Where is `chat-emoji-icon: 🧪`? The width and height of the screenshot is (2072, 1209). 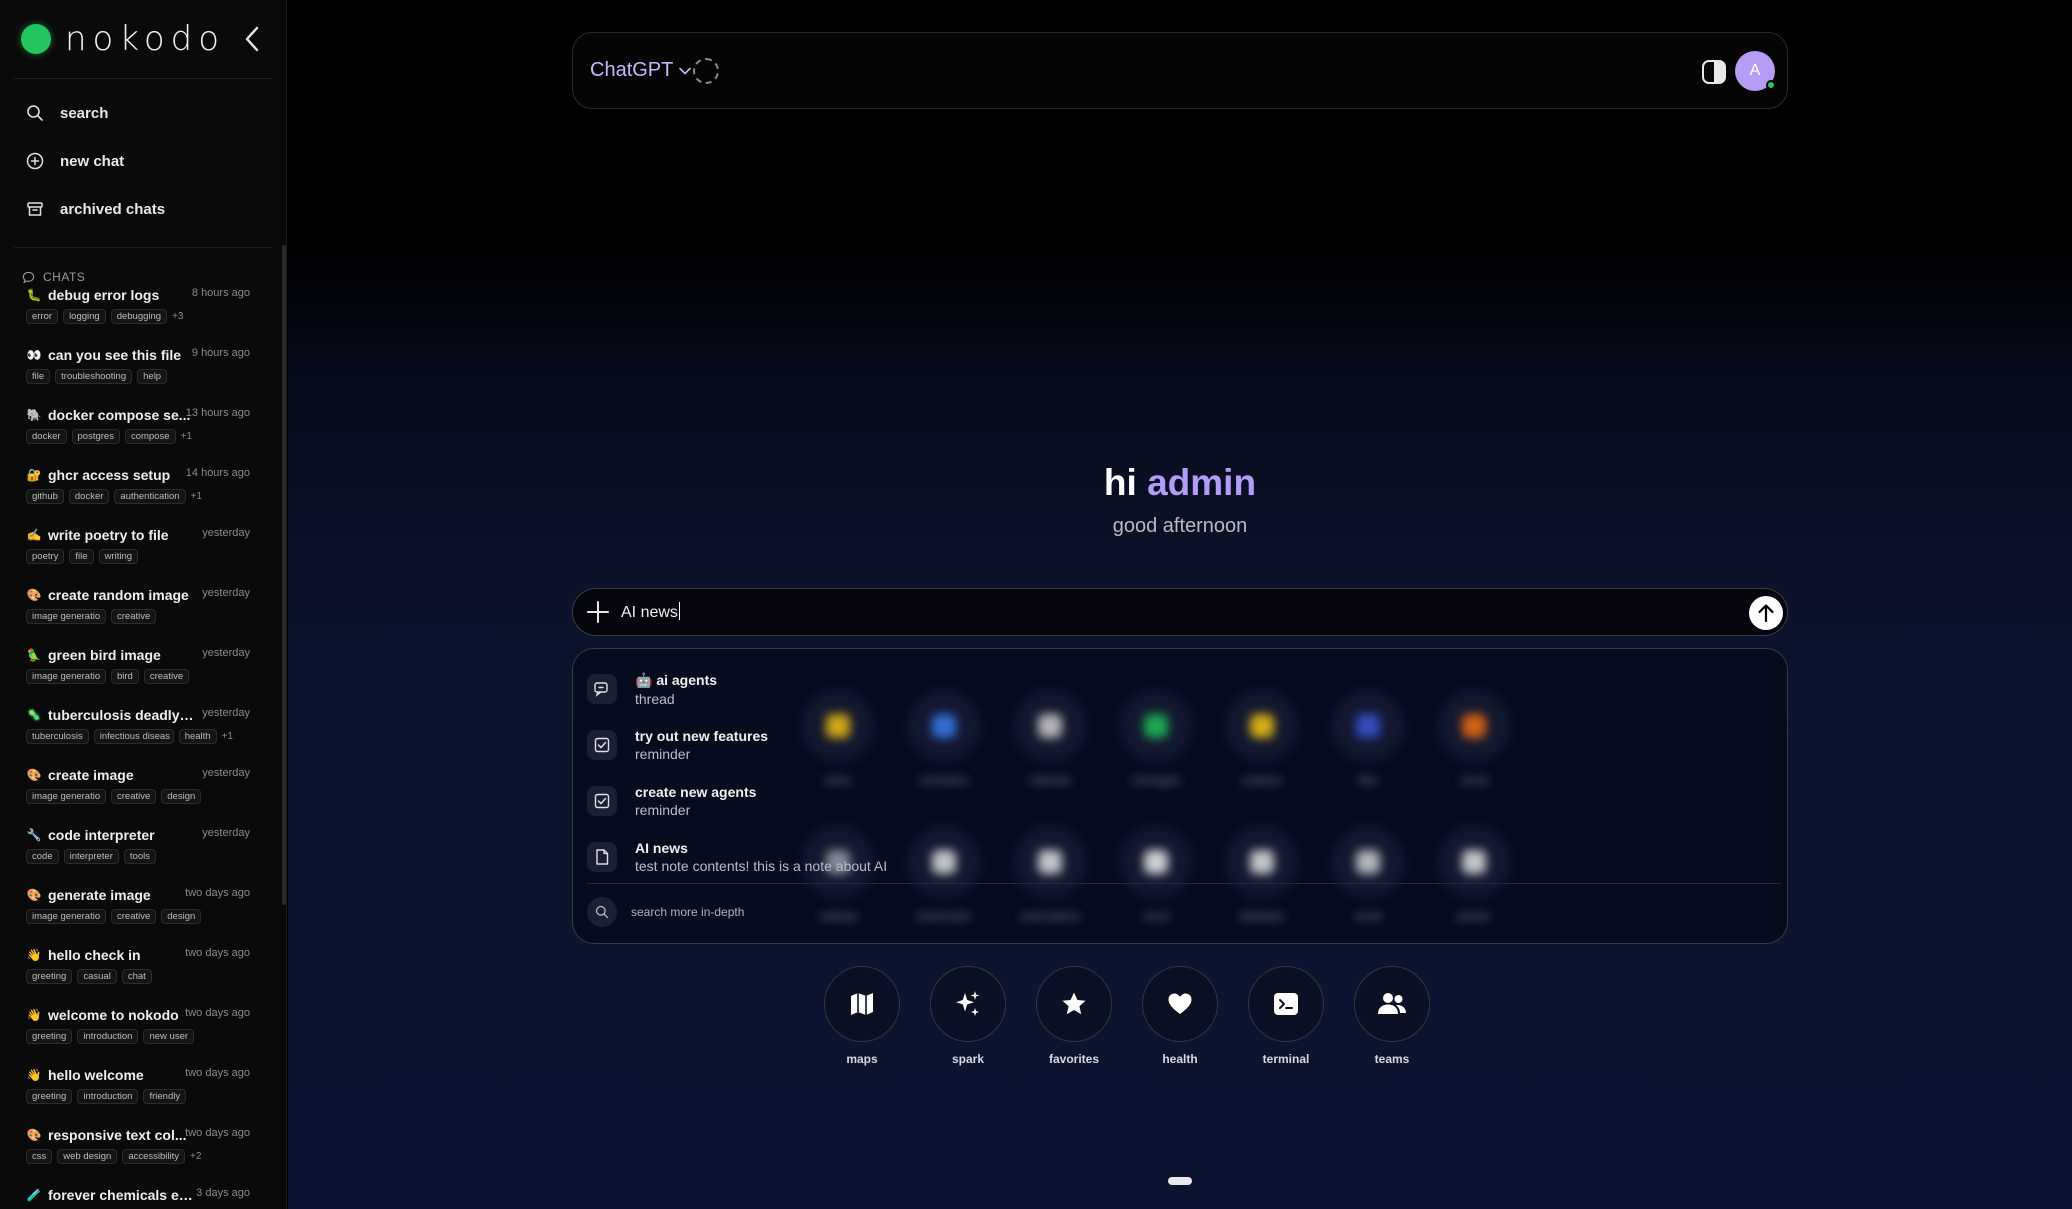 chat-emoji-icon: 🧪 is located at coordinates (34, 1195).